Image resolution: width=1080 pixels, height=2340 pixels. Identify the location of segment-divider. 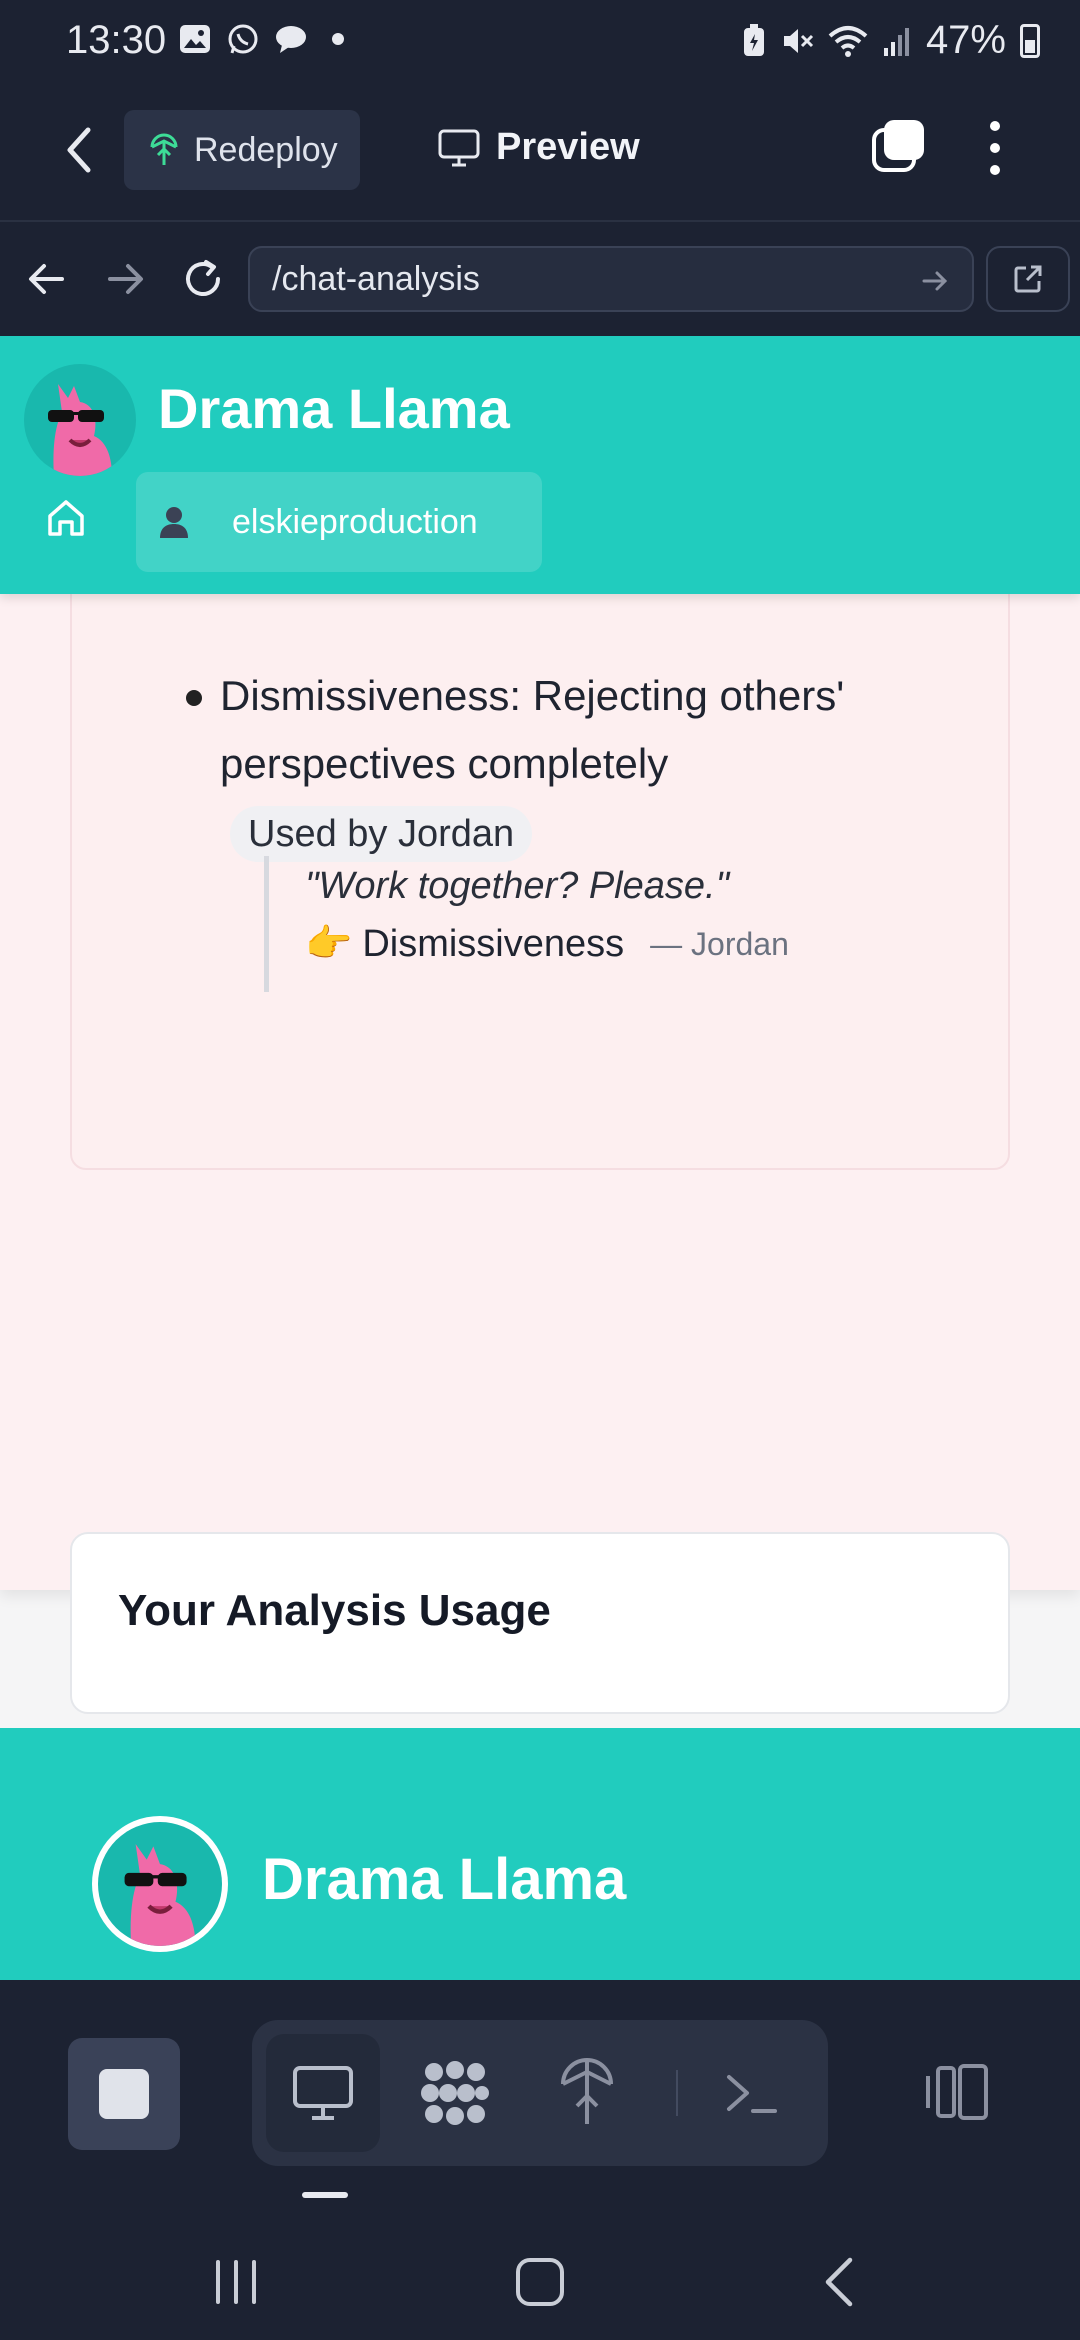
(677, 2093).